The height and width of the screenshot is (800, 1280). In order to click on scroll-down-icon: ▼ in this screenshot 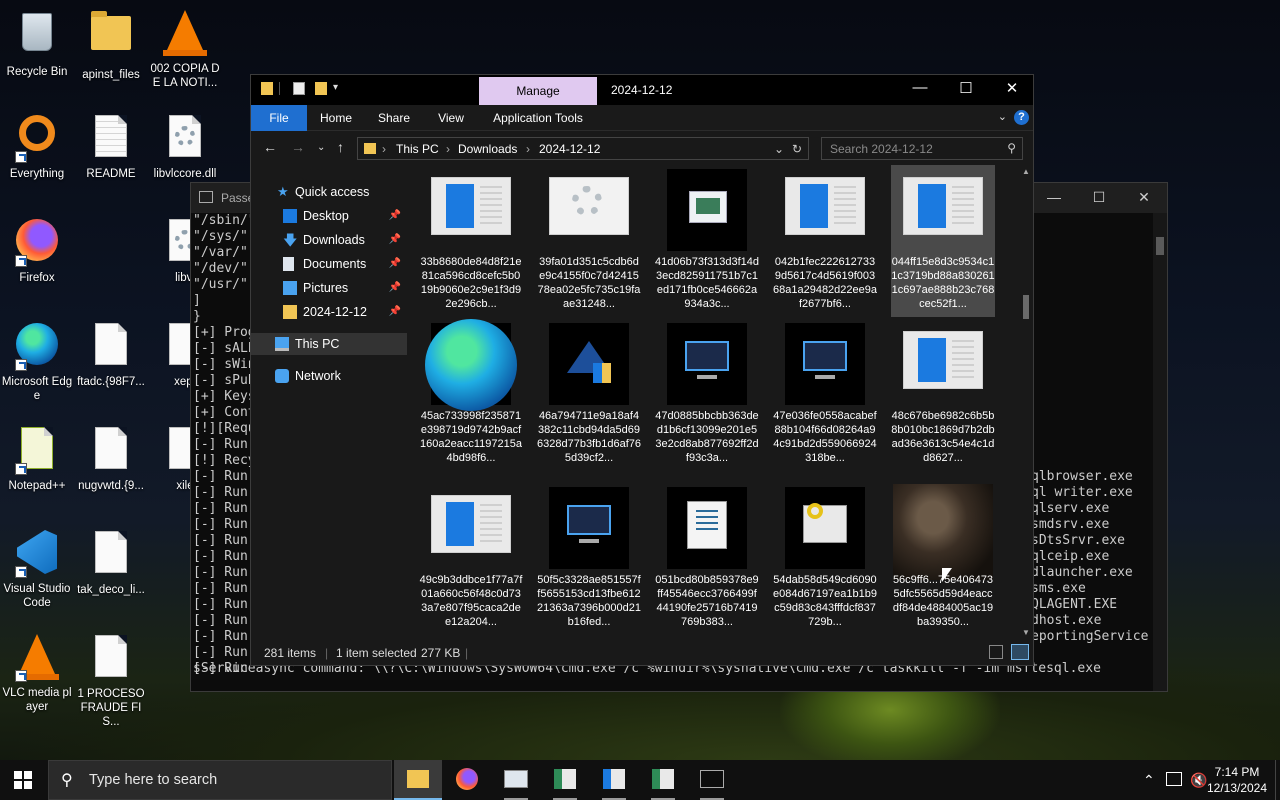, I will do `click(1026, 632)`.